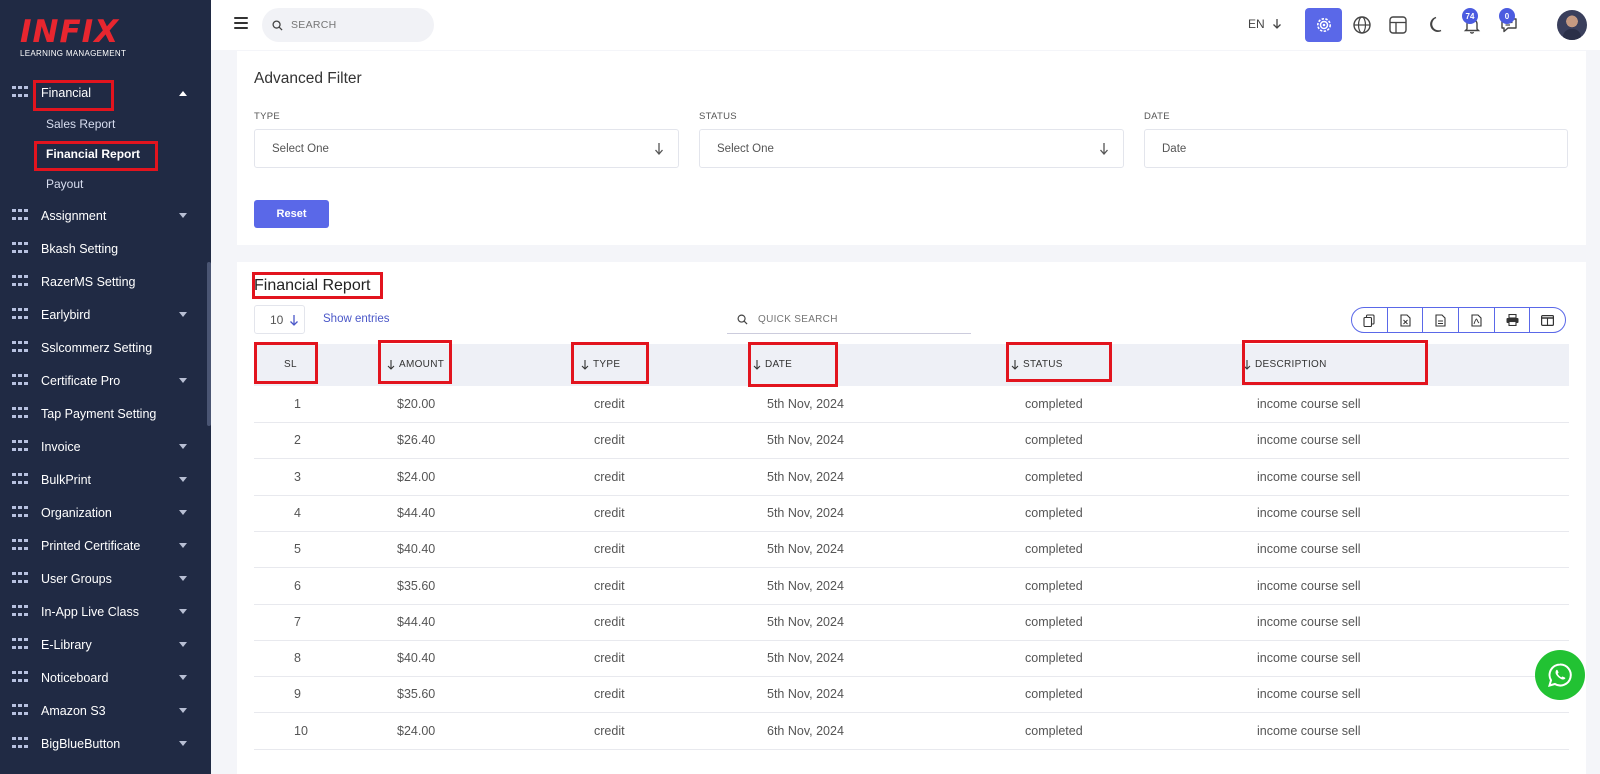  I want to click on sidebar-item-label: BulkPrint, so click(66, 479).